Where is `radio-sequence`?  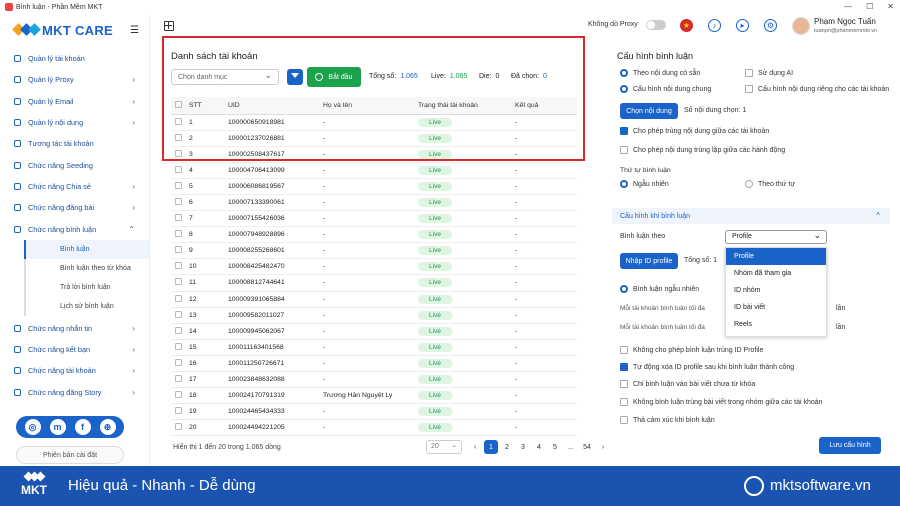 radio-sequence is located at coordinates (749, 184).